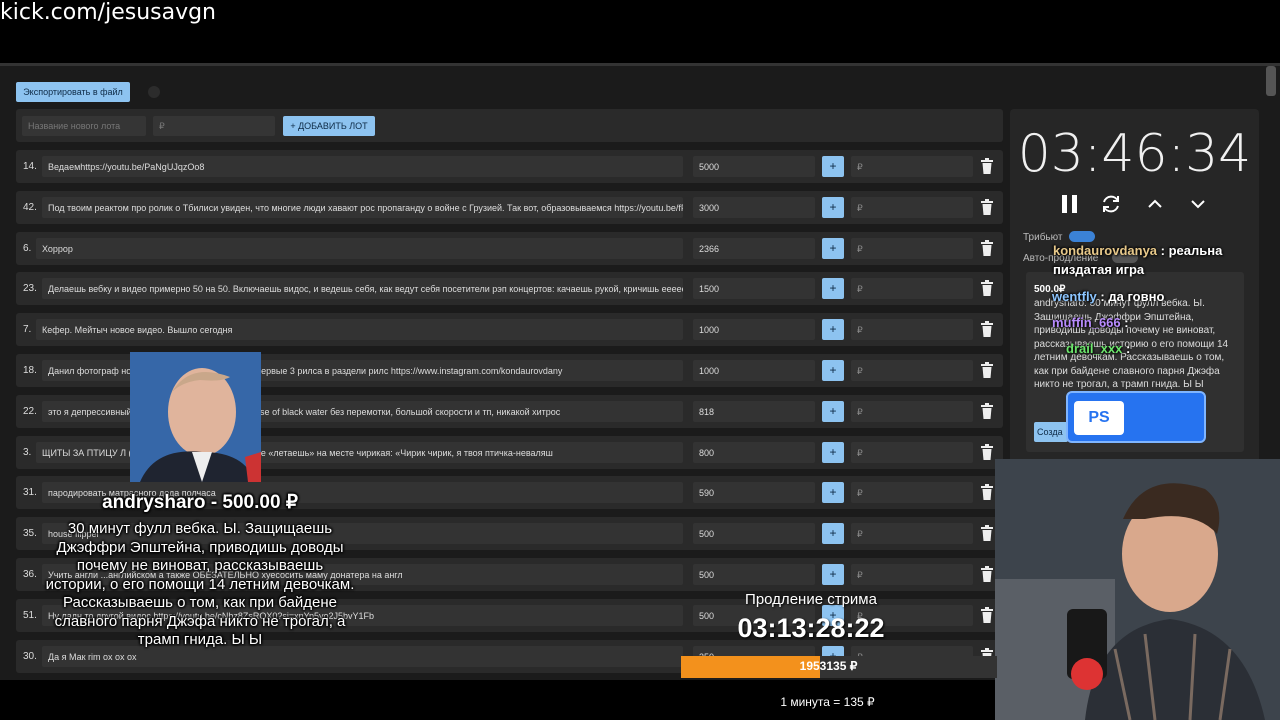 The width and height of the screenshot is (1280, 720). What do you see at coordinates (1051, 432) in the screenshot?
I see `create-button: Созда` at bounding box center [1051, 432].